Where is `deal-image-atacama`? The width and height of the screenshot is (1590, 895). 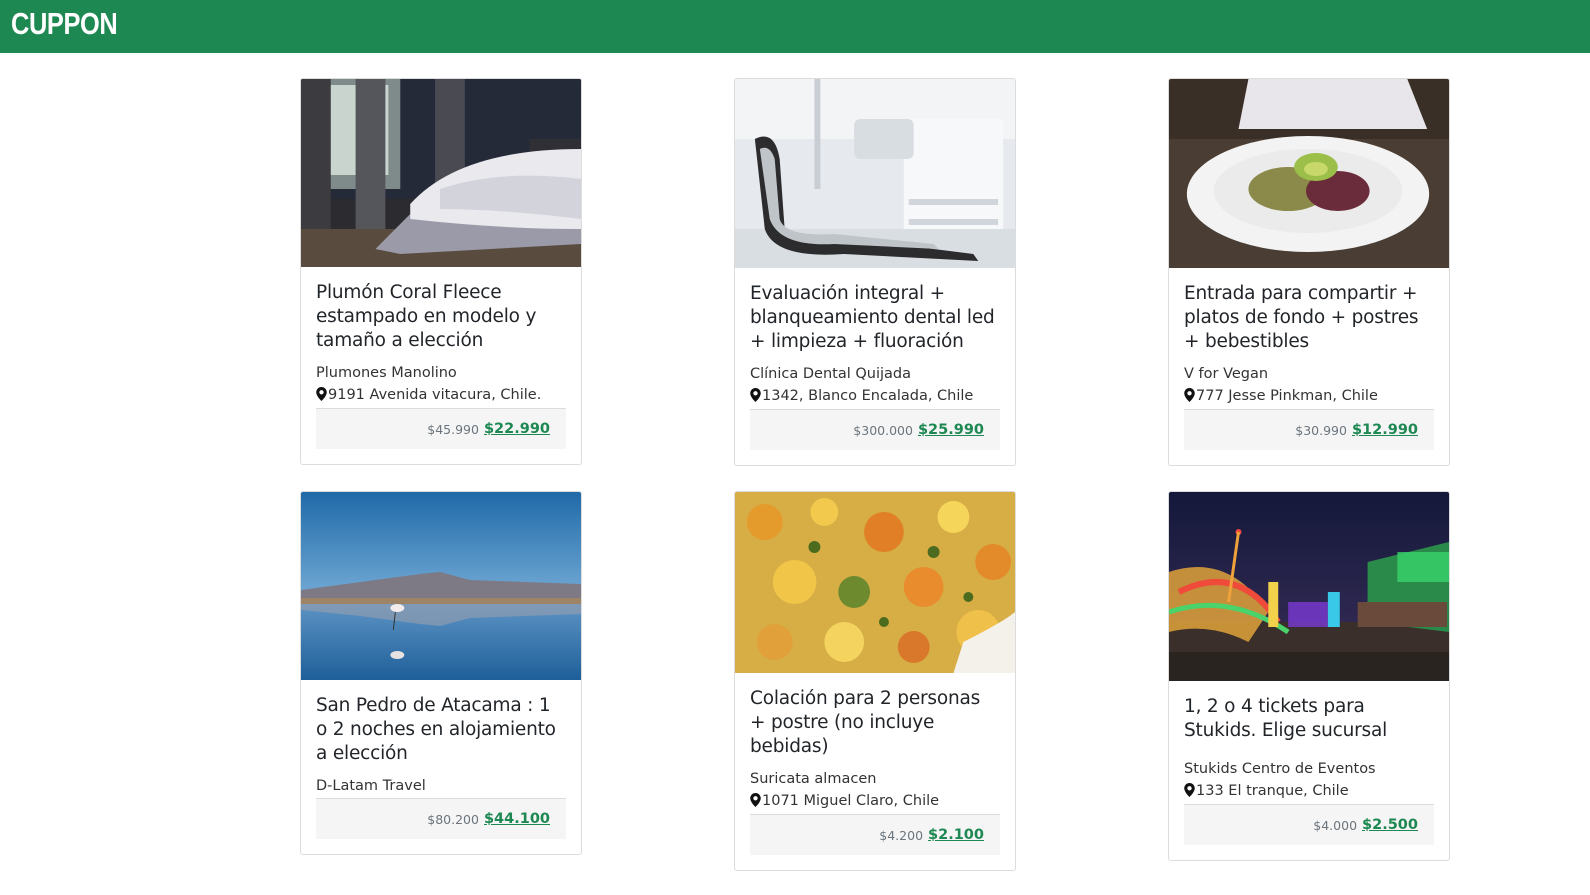 deal-image-atacama is located at coordinates (441, 586).